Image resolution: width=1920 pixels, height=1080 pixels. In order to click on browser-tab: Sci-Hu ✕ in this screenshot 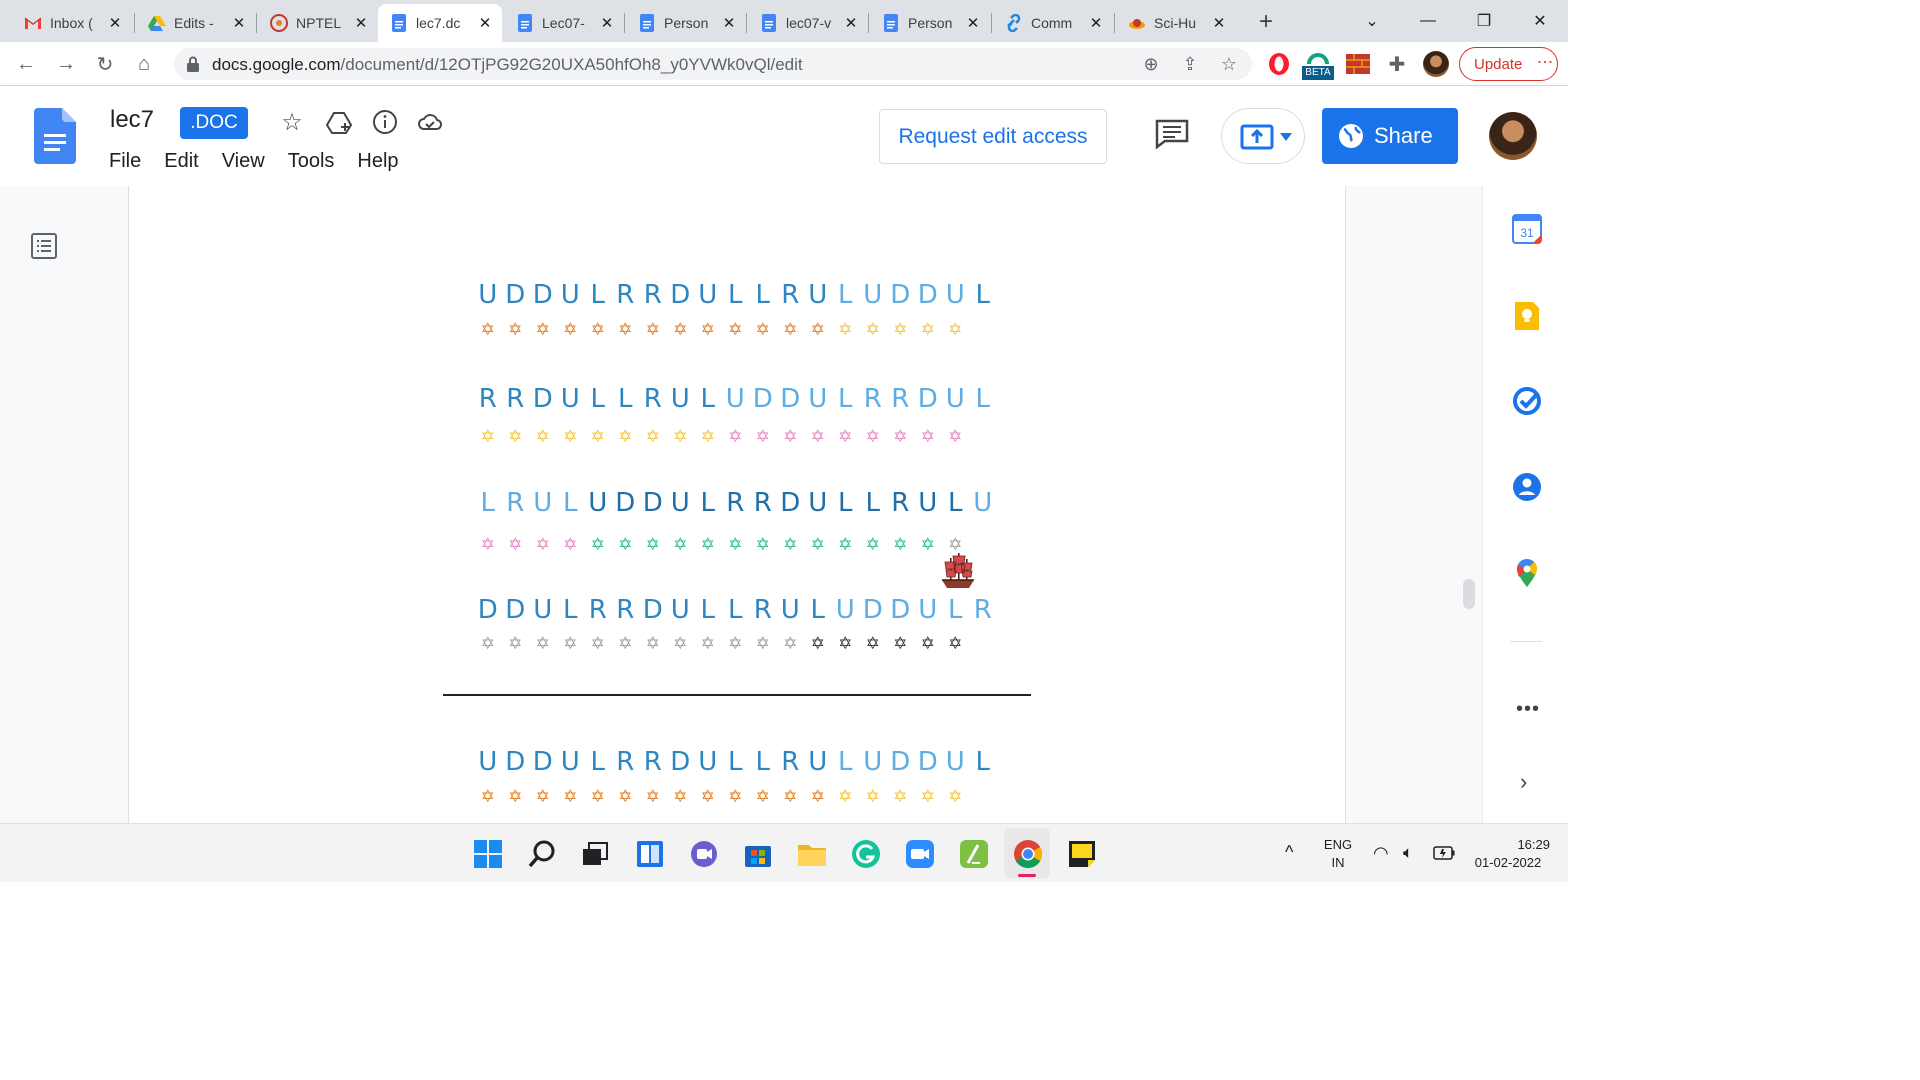, I will do `click(1176, 23)`.